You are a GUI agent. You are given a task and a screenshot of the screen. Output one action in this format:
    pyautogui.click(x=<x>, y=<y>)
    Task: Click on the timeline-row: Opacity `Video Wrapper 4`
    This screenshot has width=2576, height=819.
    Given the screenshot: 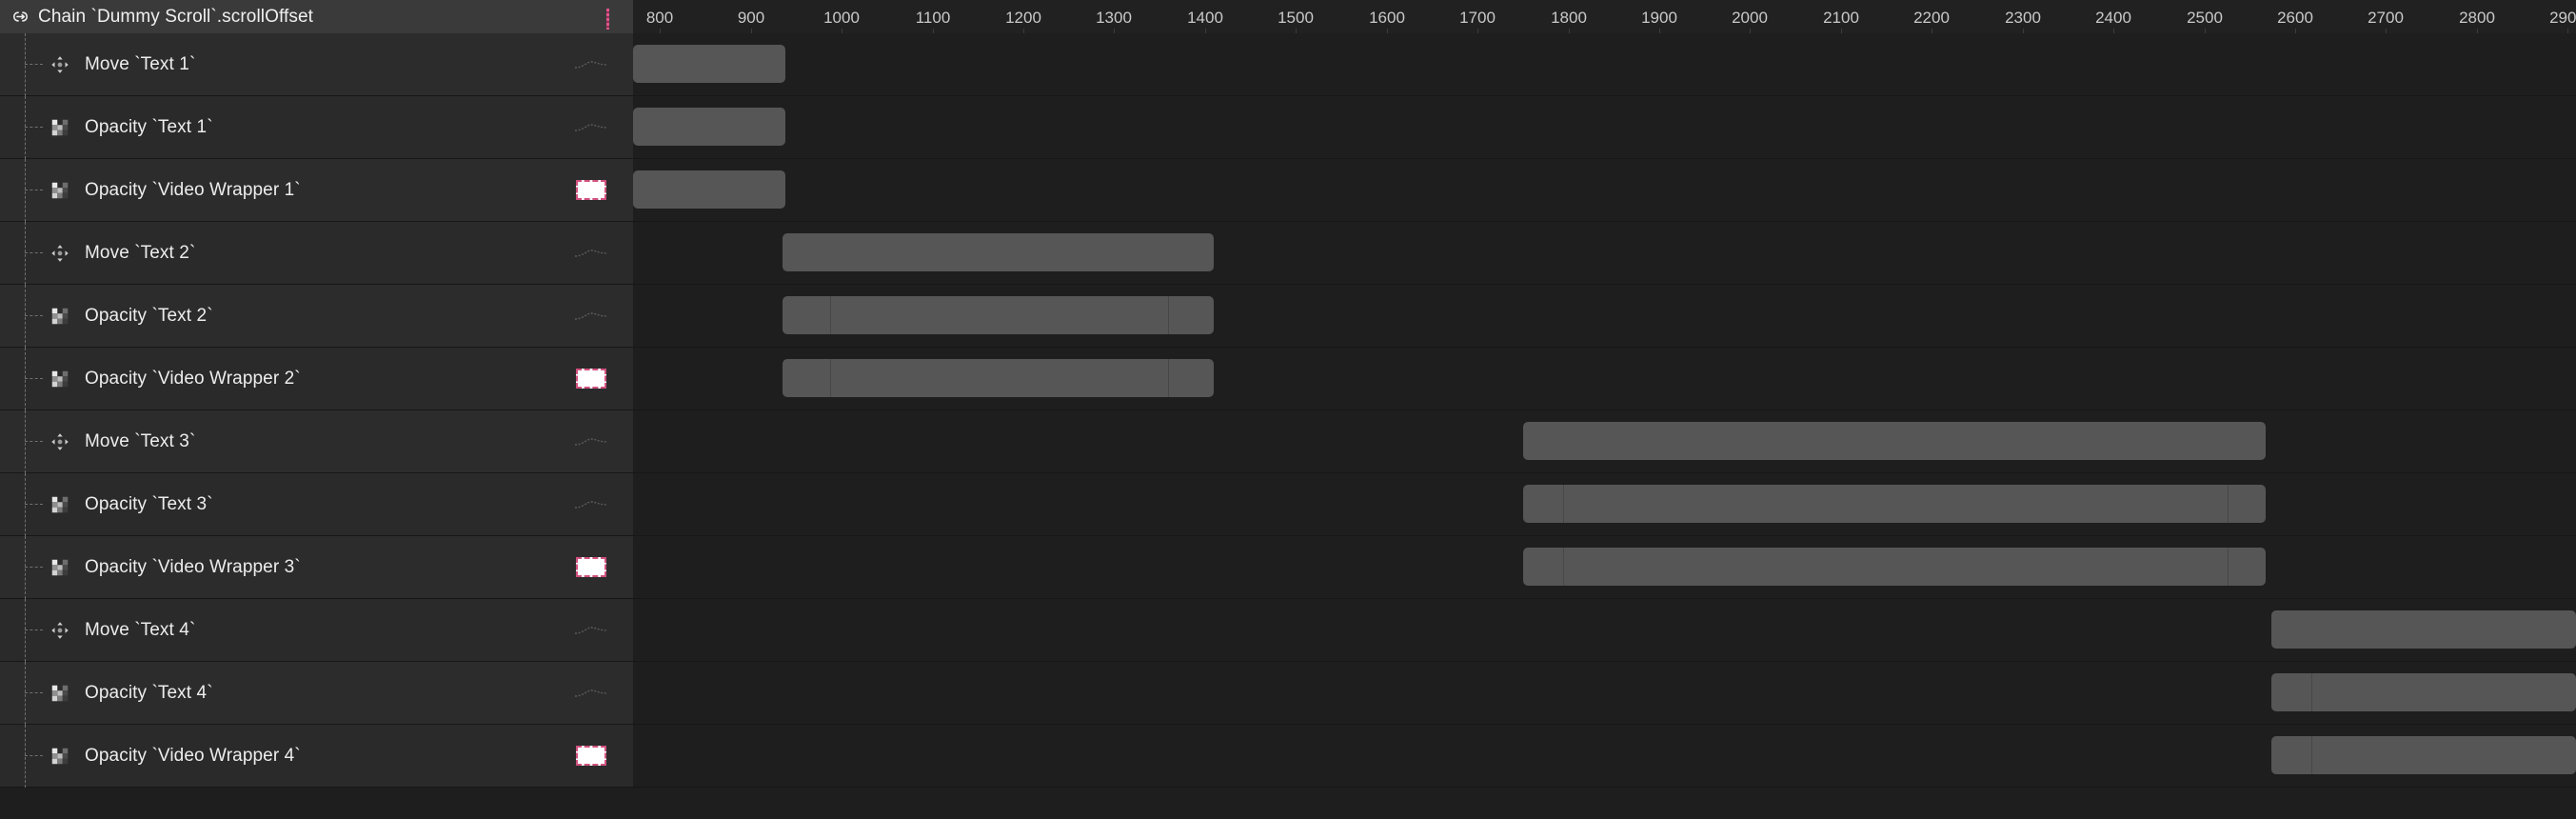 What is the action you would take?
    pyautogui.click(x=1288, y=756)
    